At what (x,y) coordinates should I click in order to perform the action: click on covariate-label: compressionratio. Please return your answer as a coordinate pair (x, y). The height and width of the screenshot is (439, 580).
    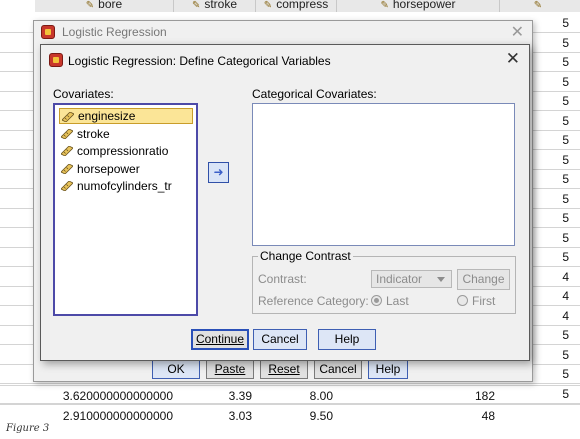
    Looking at the image, I should click on (123, 151).